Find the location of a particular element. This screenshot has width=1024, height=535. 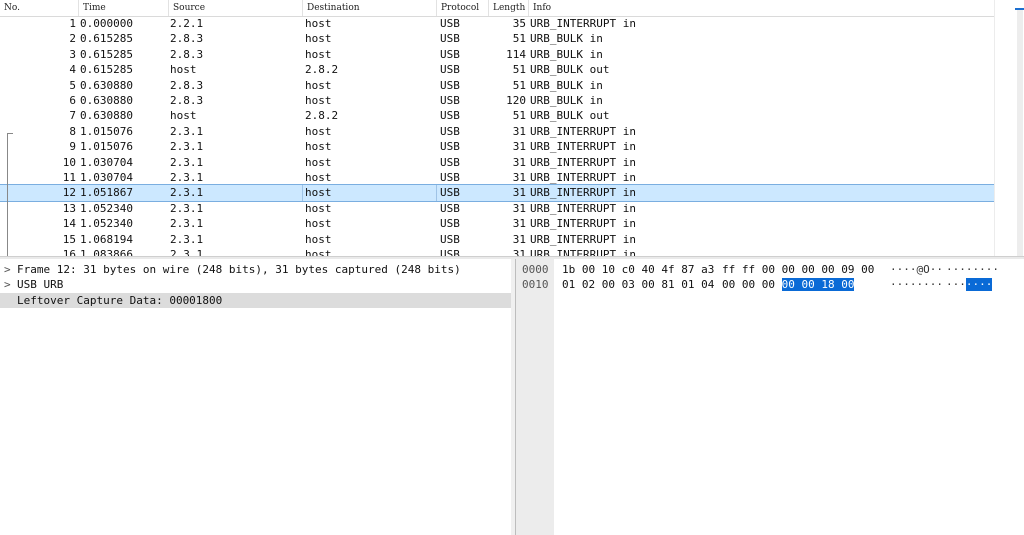

packet-time: 0.630880 is located at coordinates (106, 116).